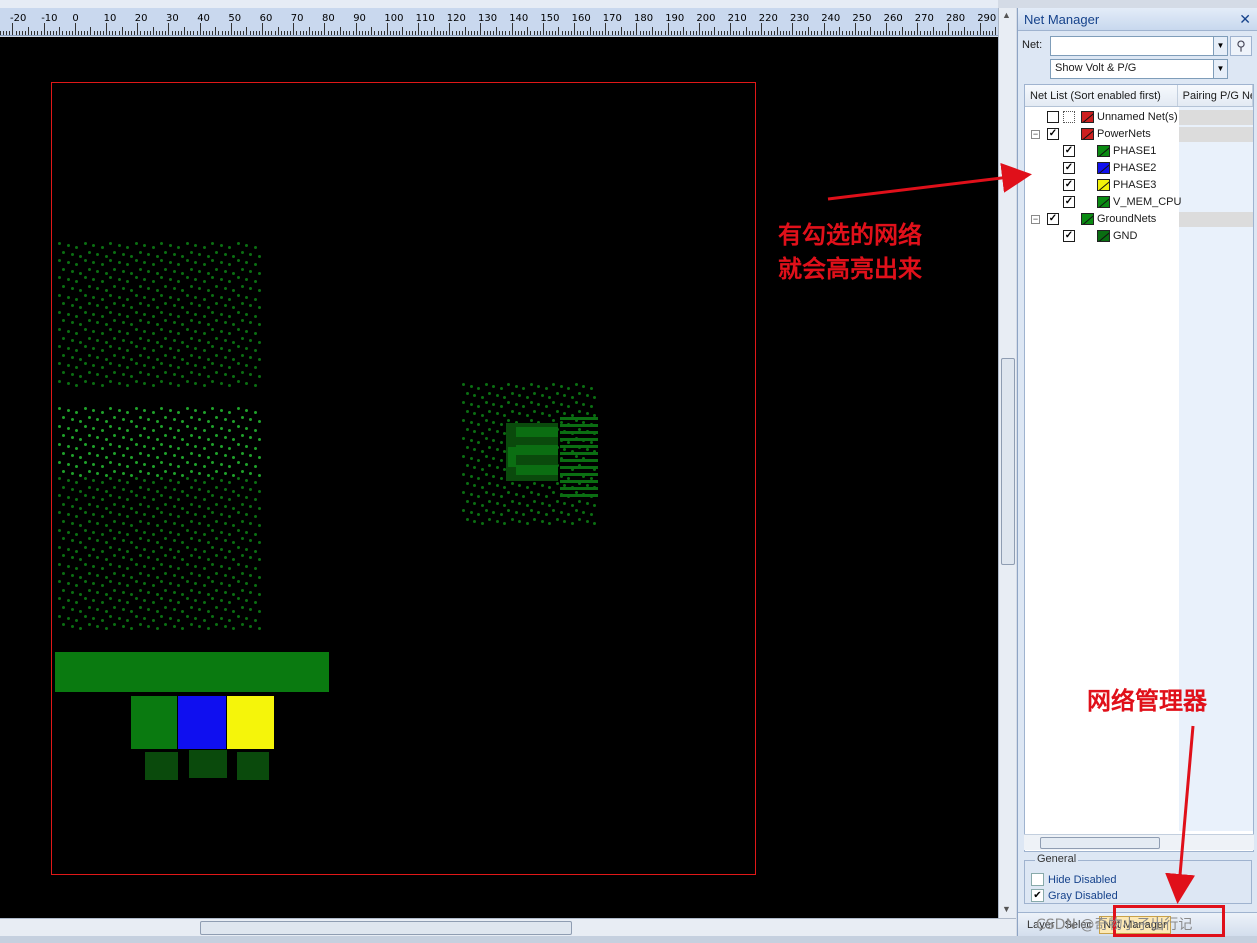  What do you see at coordinates (1006, 909) in the screenshot?
I see `scroll-down-icon: ▼` at bounding box center [1006, 909].